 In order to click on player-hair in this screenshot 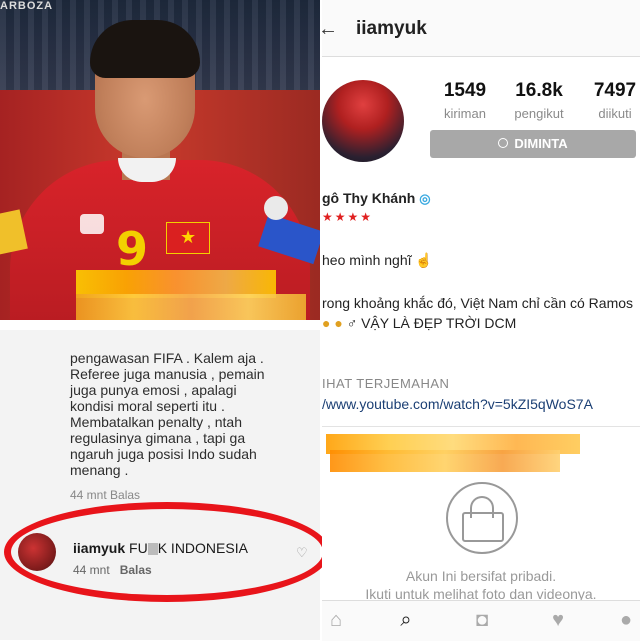, I will do `click(145, 49)`.